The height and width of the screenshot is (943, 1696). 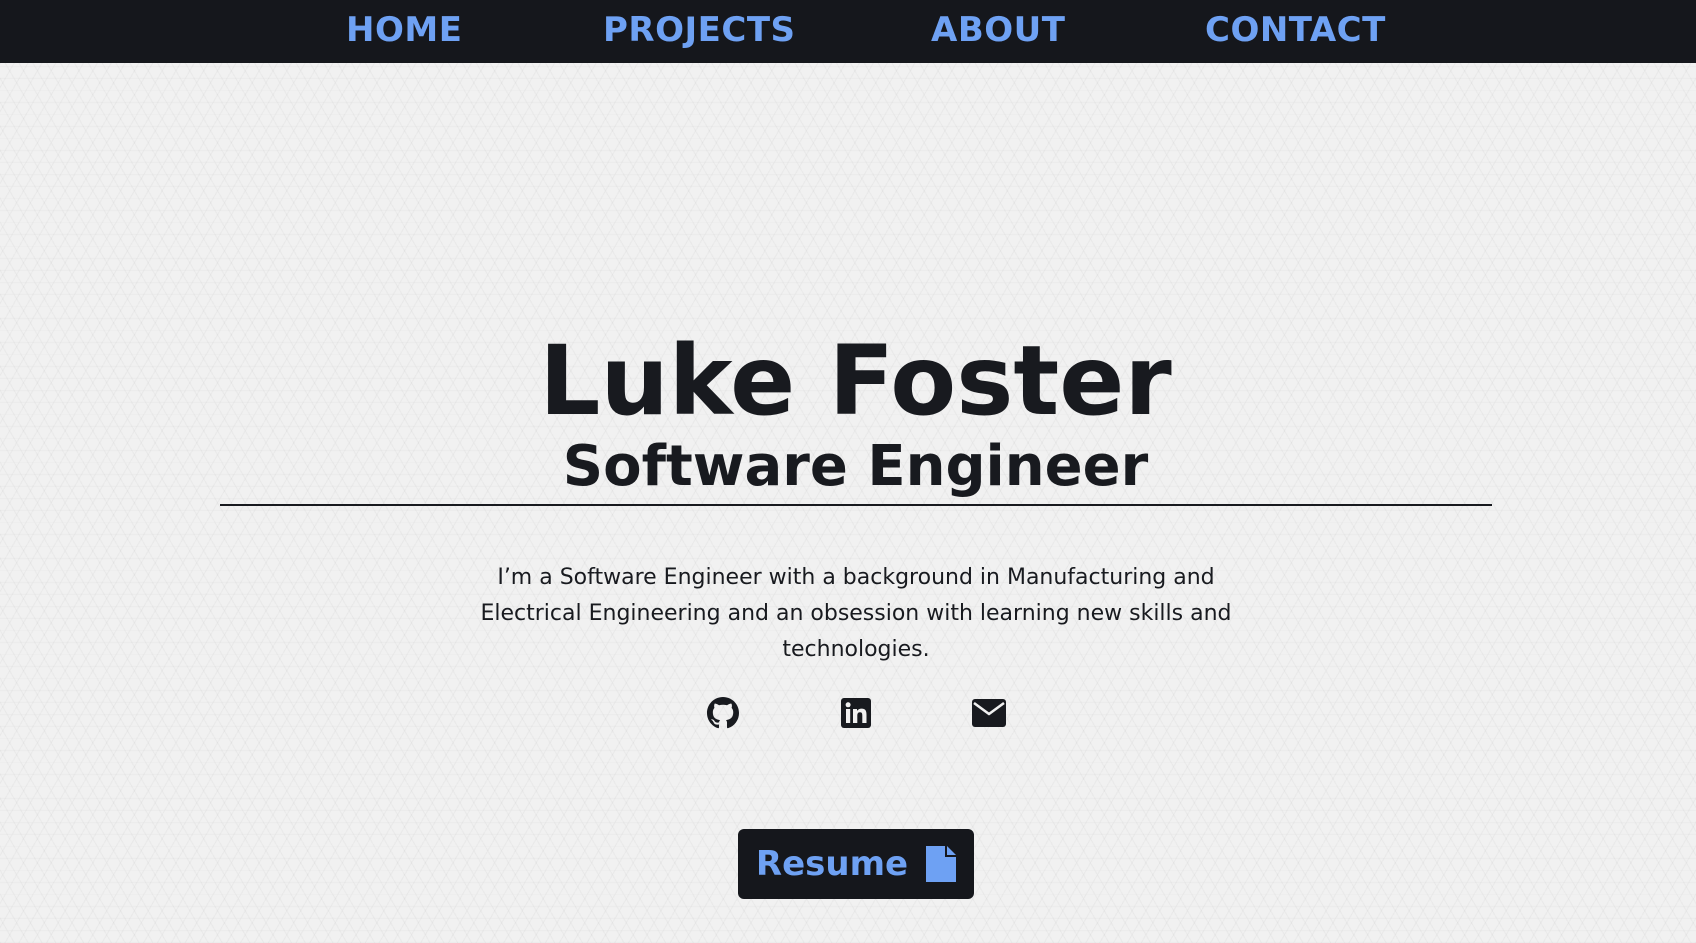 I want to click on resume-label: Resume, so click(x=832, y=864).